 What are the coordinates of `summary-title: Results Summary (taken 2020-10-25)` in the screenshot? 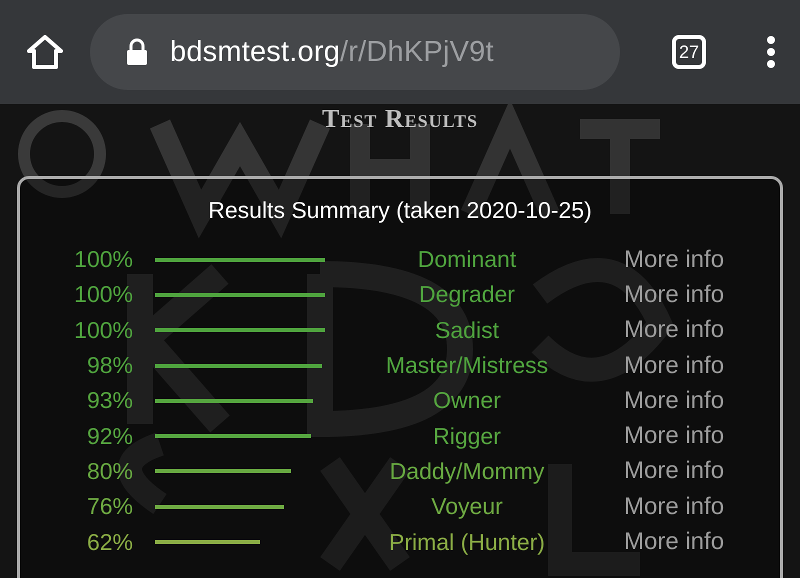 It's located at (400, 210).